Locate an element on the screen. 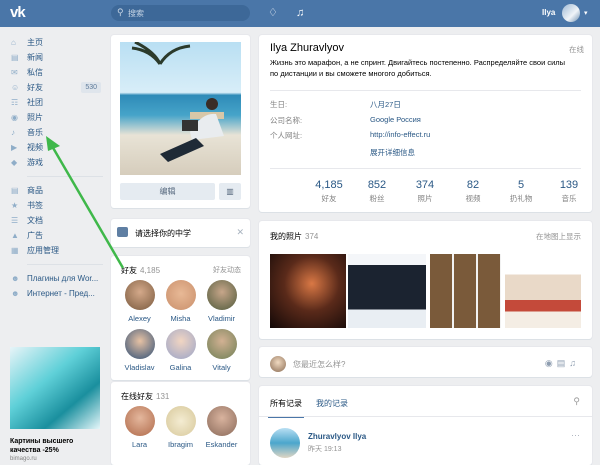  annotation-arrow is located at coordinates (85, 202).